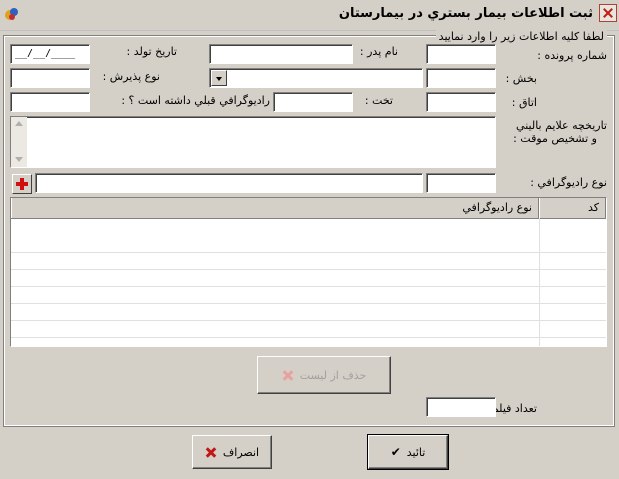  Describe the element at coordinates (568, 182) in the screenshot. I see `radiology-type-label: نوع راديوگرافي :` at that location.